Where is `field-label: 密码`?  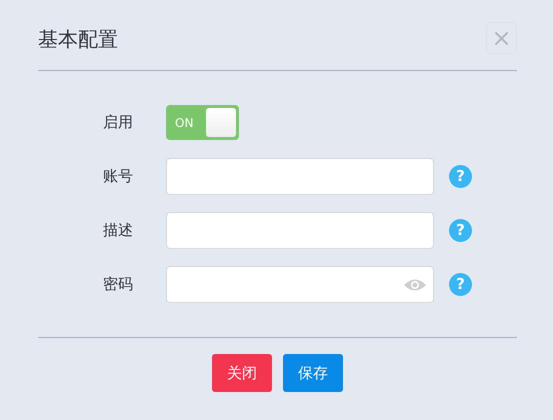 field-label: 密码 is located at coordinates (117, 284).